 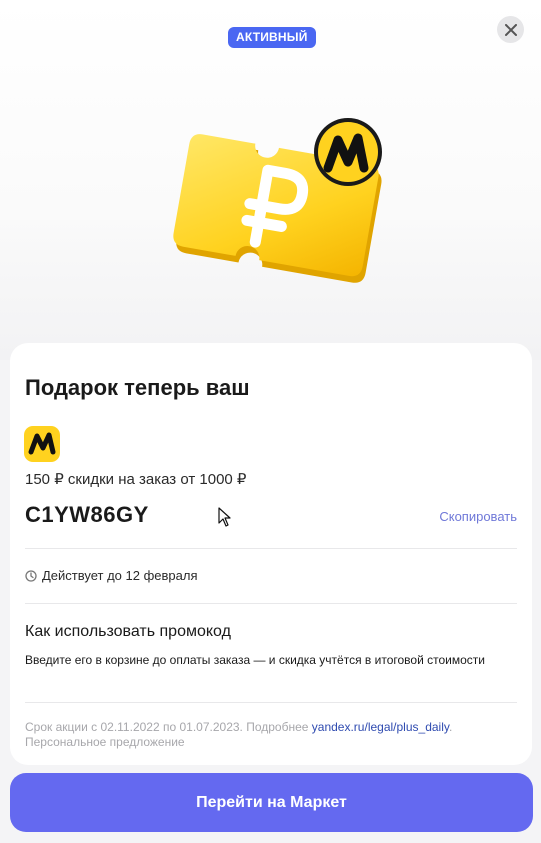 I want to click on close-button, so click(x=510, y=29).